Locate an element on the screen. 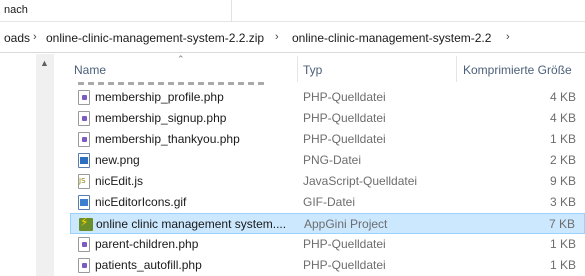 This screenshot has width=585, height=276. file-size: 7 KB is located at coordinates (561, 224).